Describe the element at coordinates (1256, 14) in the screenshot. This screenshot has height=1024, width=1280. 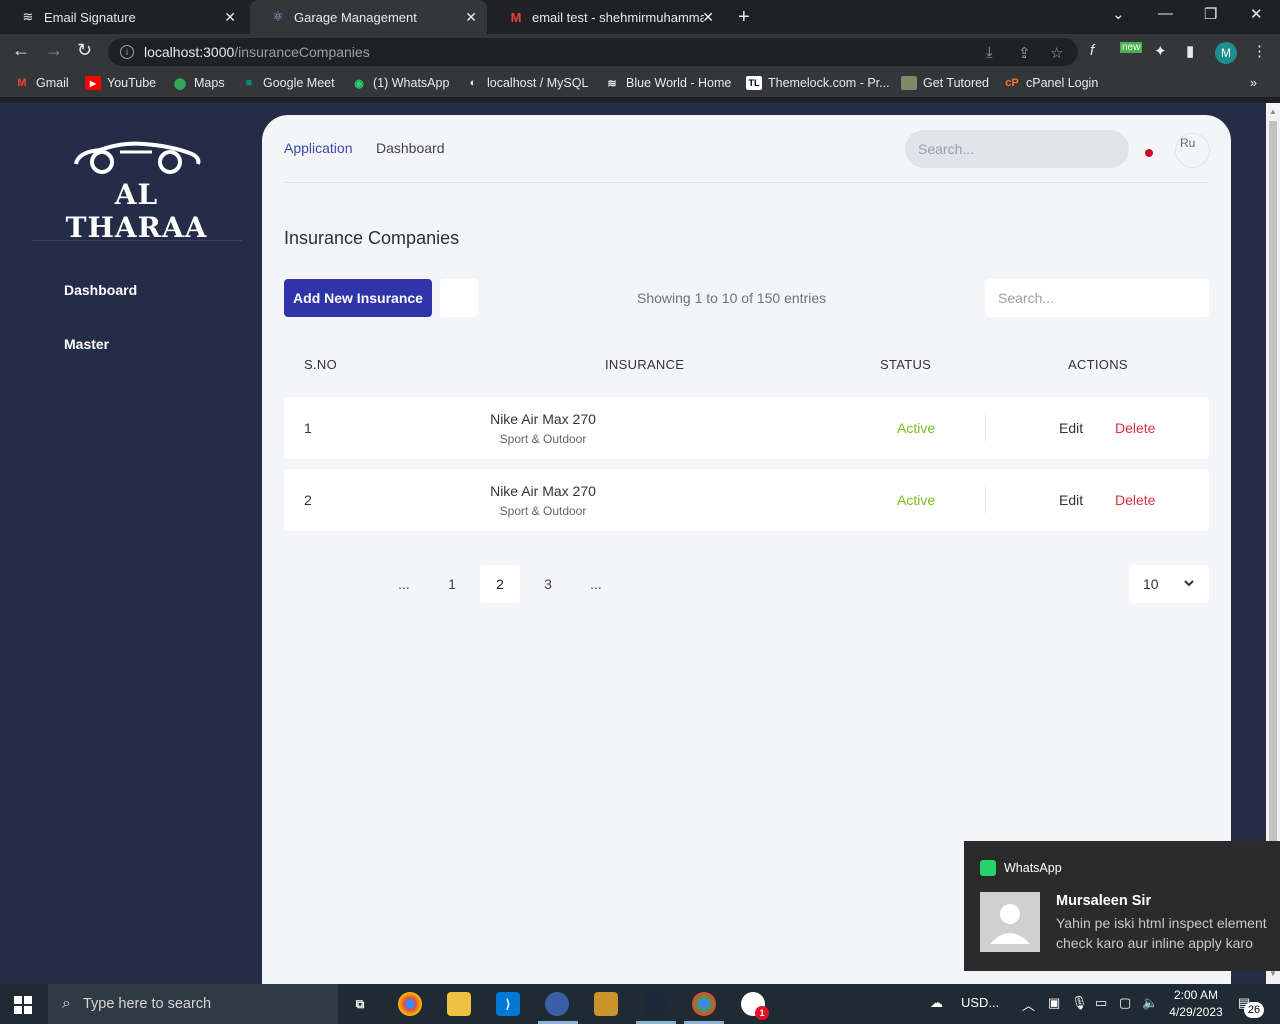
I see `close-window-icon: ✕` at that location.